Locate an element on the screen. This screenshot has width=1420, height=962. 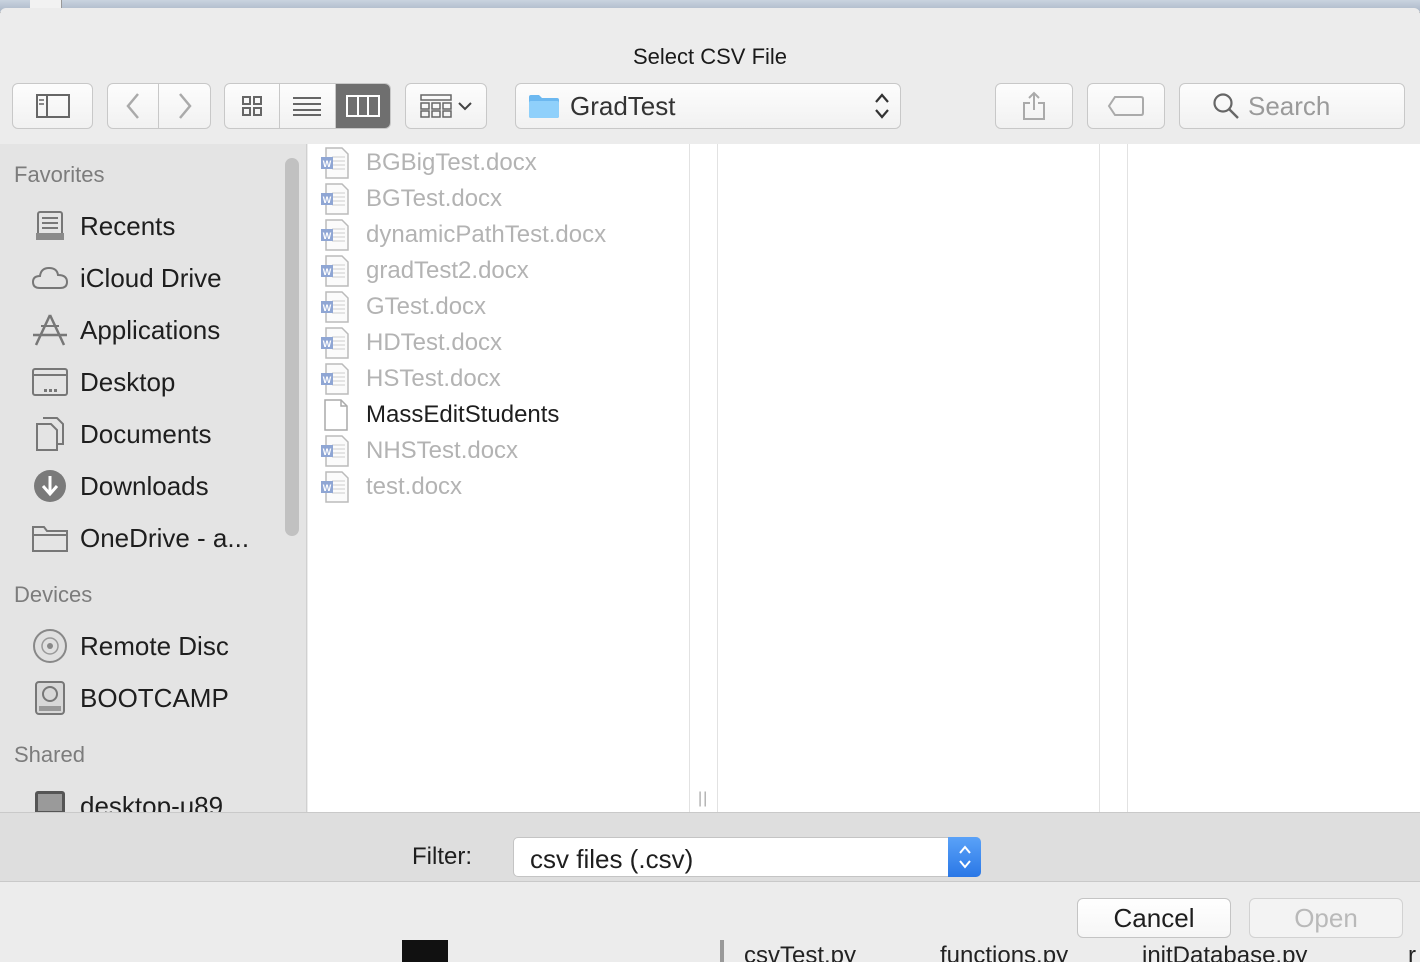
background-tab: r is located at coordinates (1412, 952).